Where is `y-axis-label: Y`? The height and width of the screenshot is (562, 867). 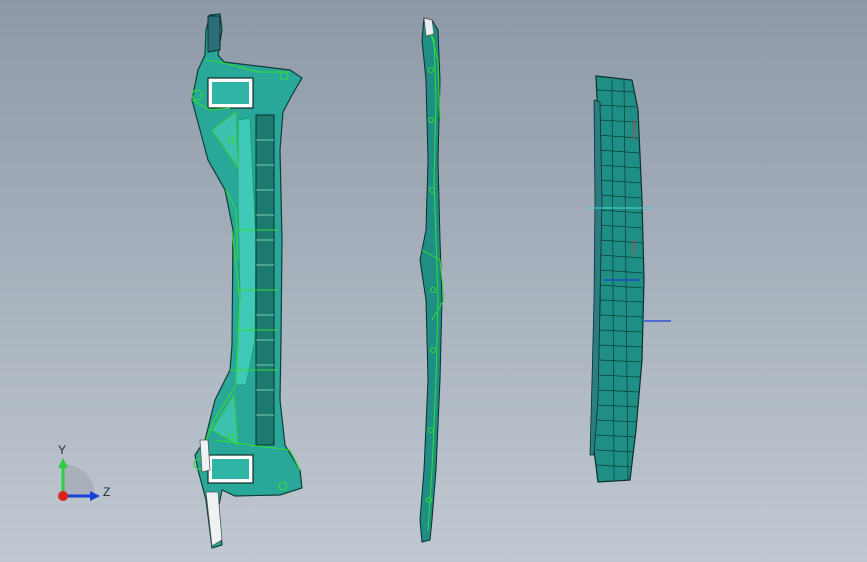
y-axis-label: Y is located at coordinates (62, 450).